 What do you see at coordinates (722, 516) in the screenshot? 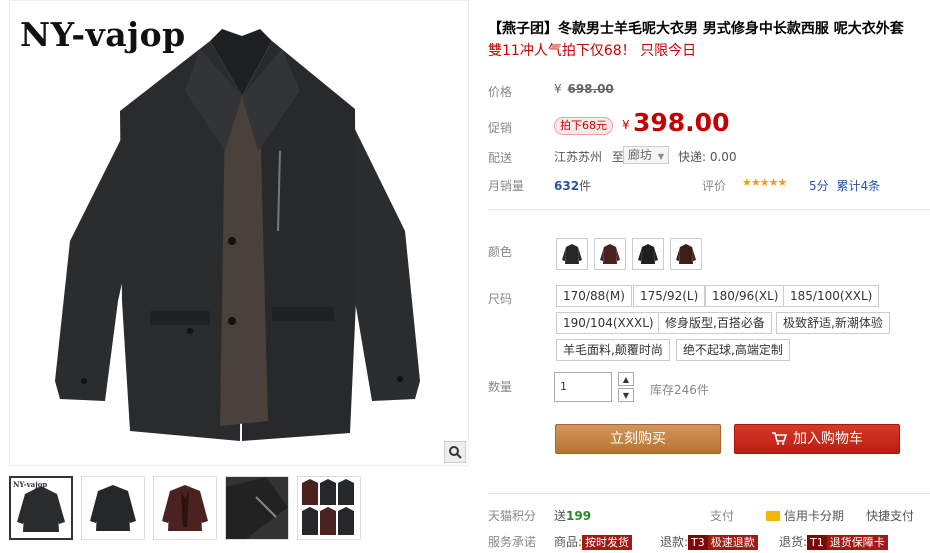
I see `pay-label: 支付` at bounding box center [722, 516].